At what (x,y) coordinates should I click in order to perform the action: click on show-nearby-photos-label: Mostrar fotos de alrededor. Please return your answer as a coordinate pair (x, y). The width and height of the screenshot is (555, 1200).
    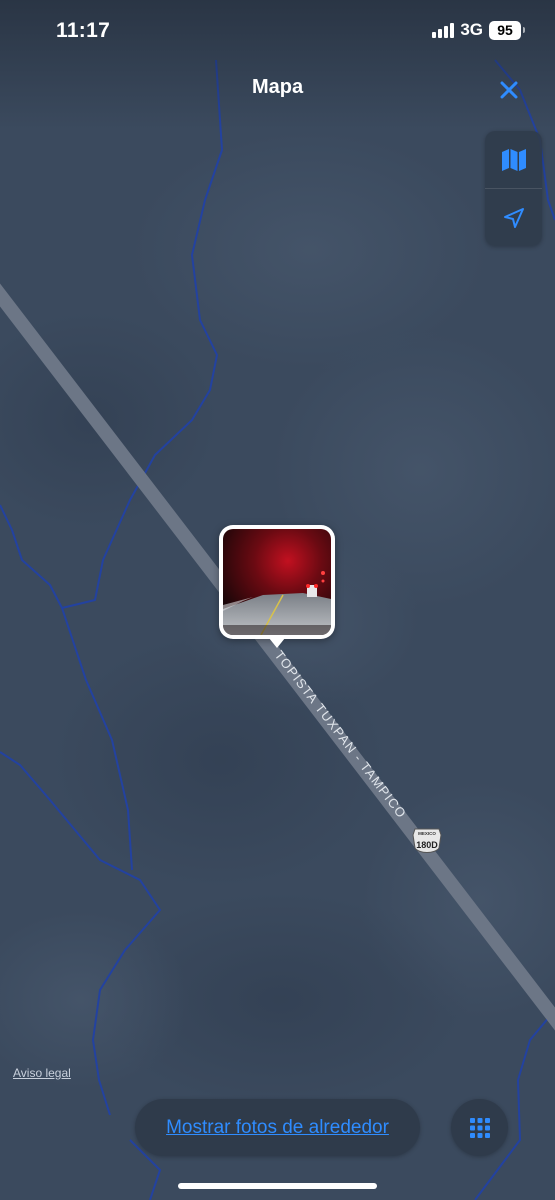
    Looking at the image, I should click on (277, 1127).